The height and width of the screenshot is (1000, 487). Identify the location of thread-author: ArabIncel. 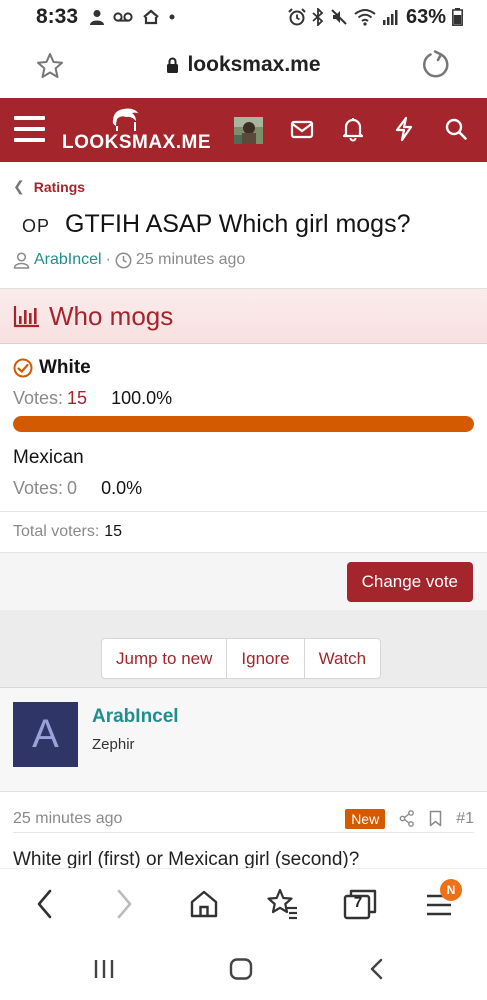
(68, 260).